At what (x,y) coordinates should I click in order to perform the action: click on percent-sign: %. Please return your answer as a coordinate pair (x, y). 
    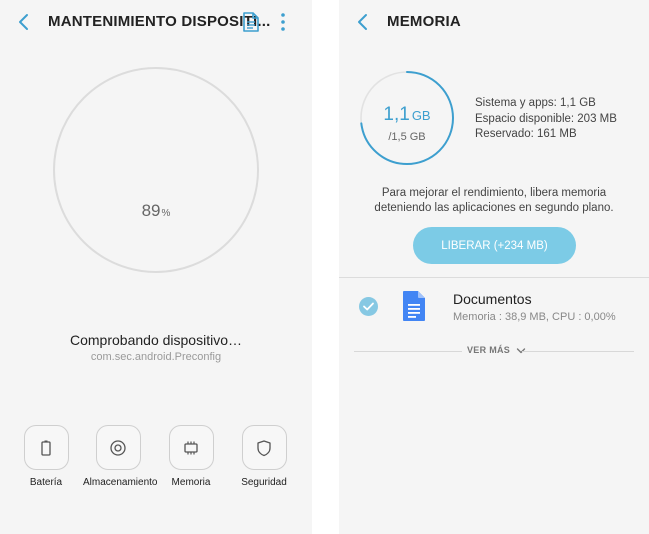
    Looking at the image, I should click on (166, 213).